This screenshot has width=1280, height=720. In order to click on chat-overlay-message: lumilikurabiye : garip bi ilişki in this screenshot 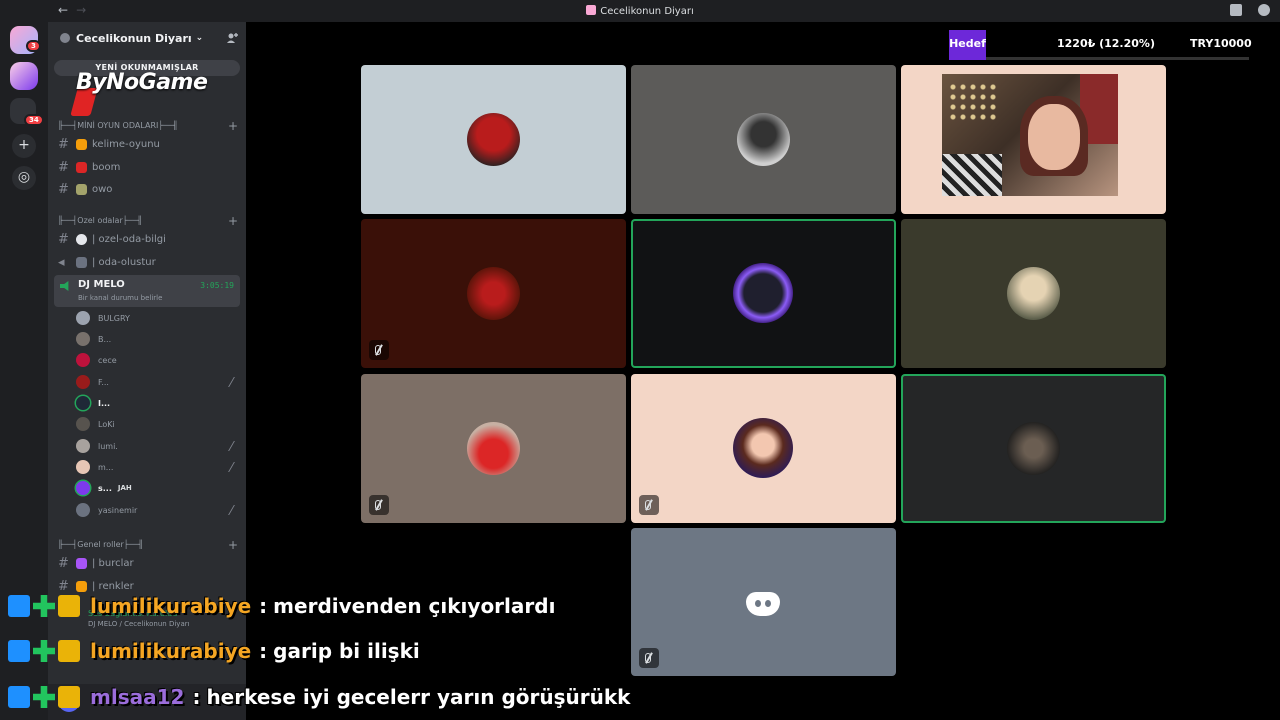, I will do `click(350, 651)`.